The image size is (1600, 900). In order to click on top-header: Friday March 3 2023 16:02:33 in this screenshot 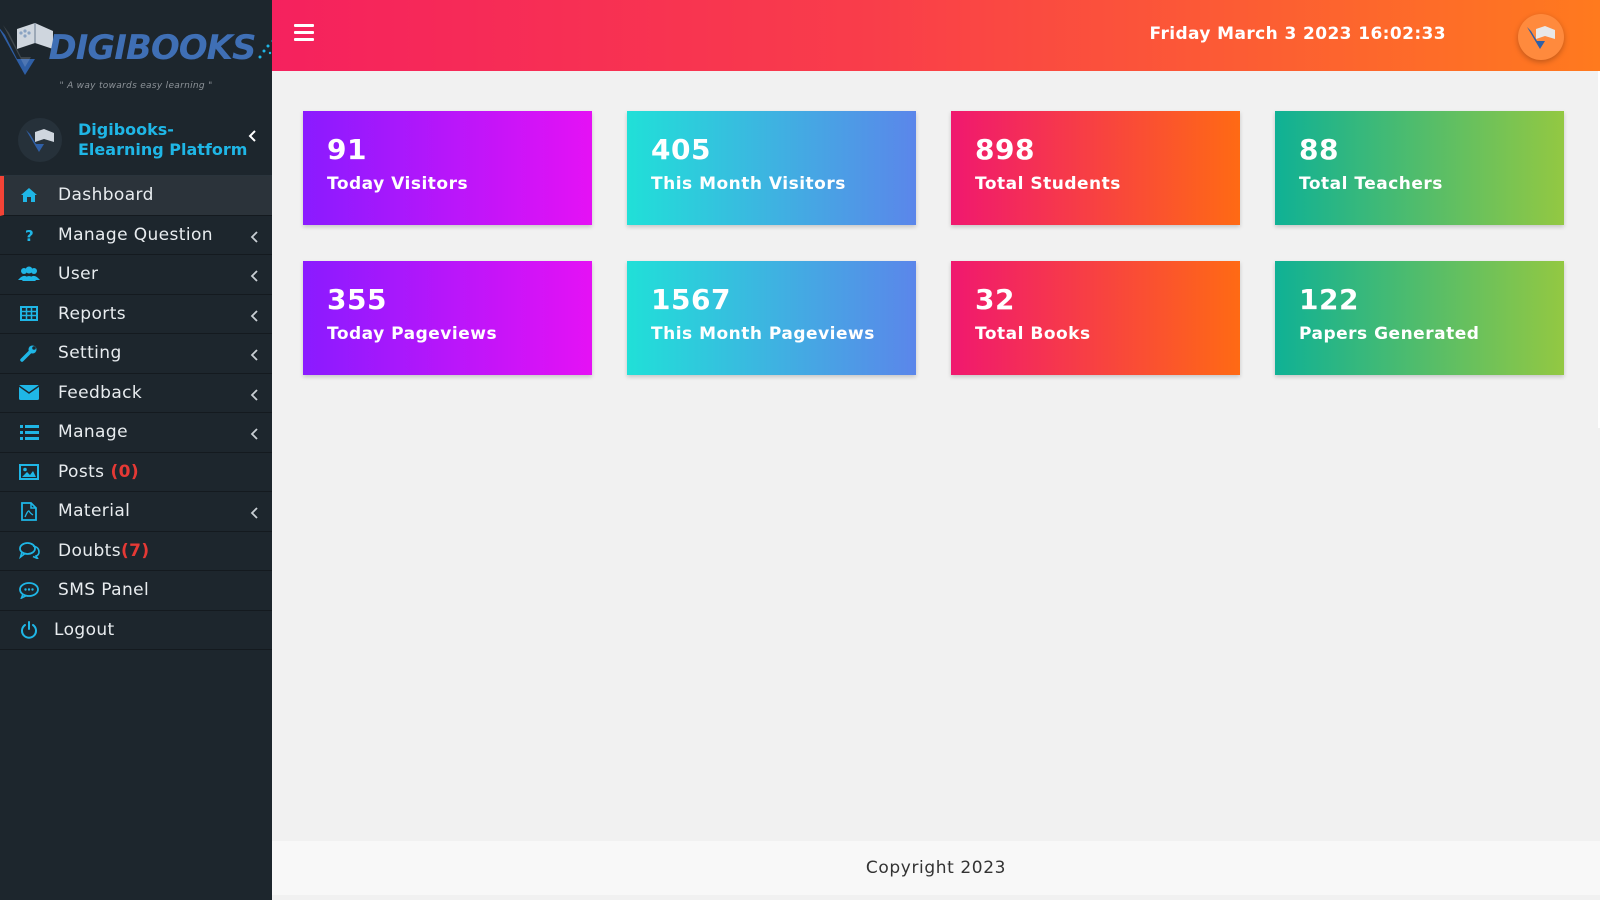, I will do `click(936, 35)`.